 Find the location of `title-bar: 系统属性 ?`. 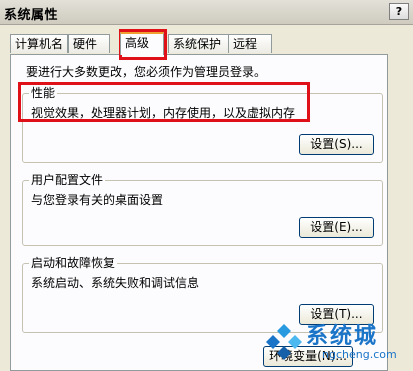

title-bar: 系统属性 ? is located at coordinates (206, 12).